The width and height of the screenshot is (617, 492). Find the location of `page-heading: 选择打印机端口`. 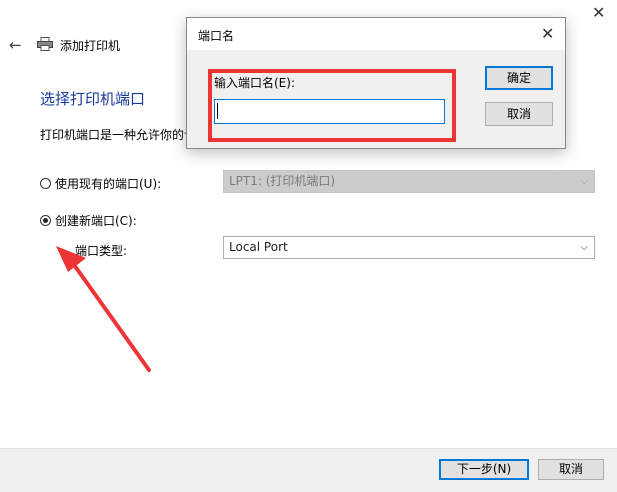

page-heading: 选择打印机端口 is located at coordinates (93, 99).